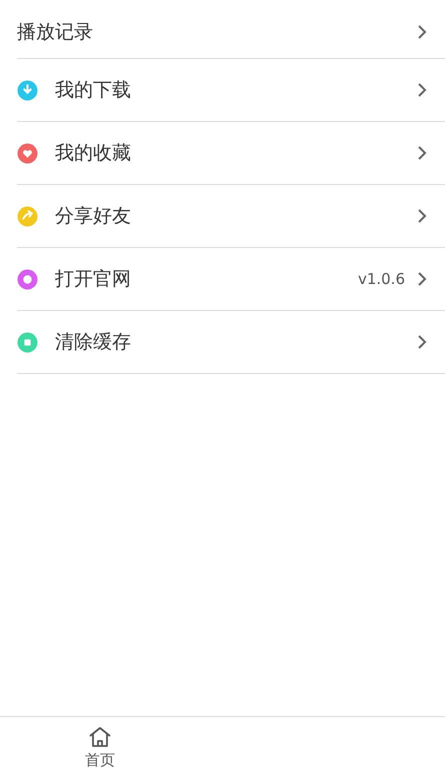 This screenshot has height=770, width=445. Describe the element at coordinates (93, 90) in the screenshot. I see `menu-label: 我的下载` at that location.